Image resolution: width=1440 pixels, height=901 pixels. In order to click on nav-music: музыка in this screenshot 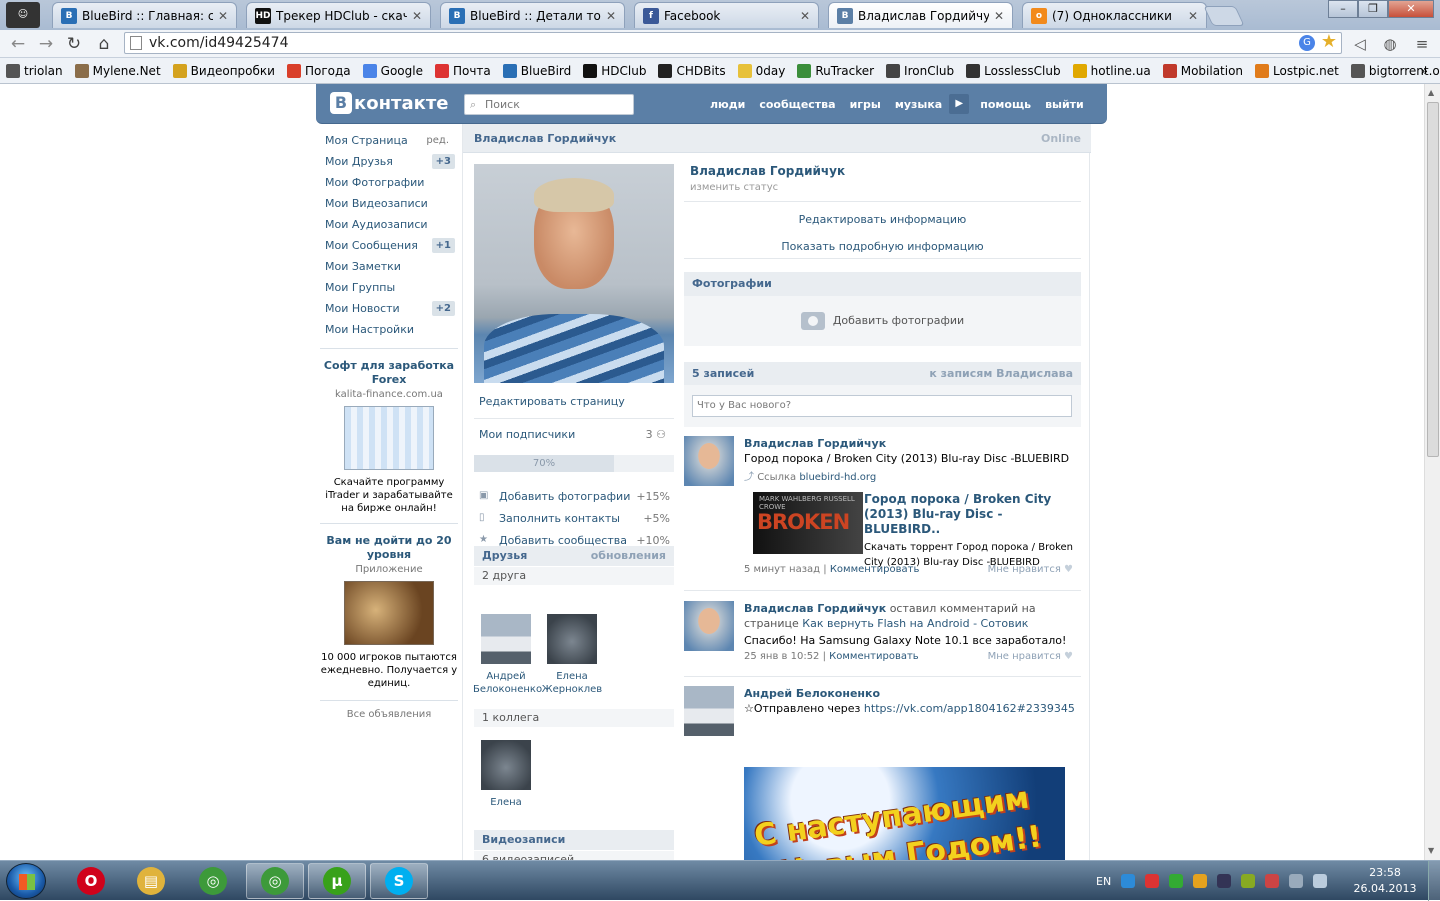, I will do `click(918, 104)`.